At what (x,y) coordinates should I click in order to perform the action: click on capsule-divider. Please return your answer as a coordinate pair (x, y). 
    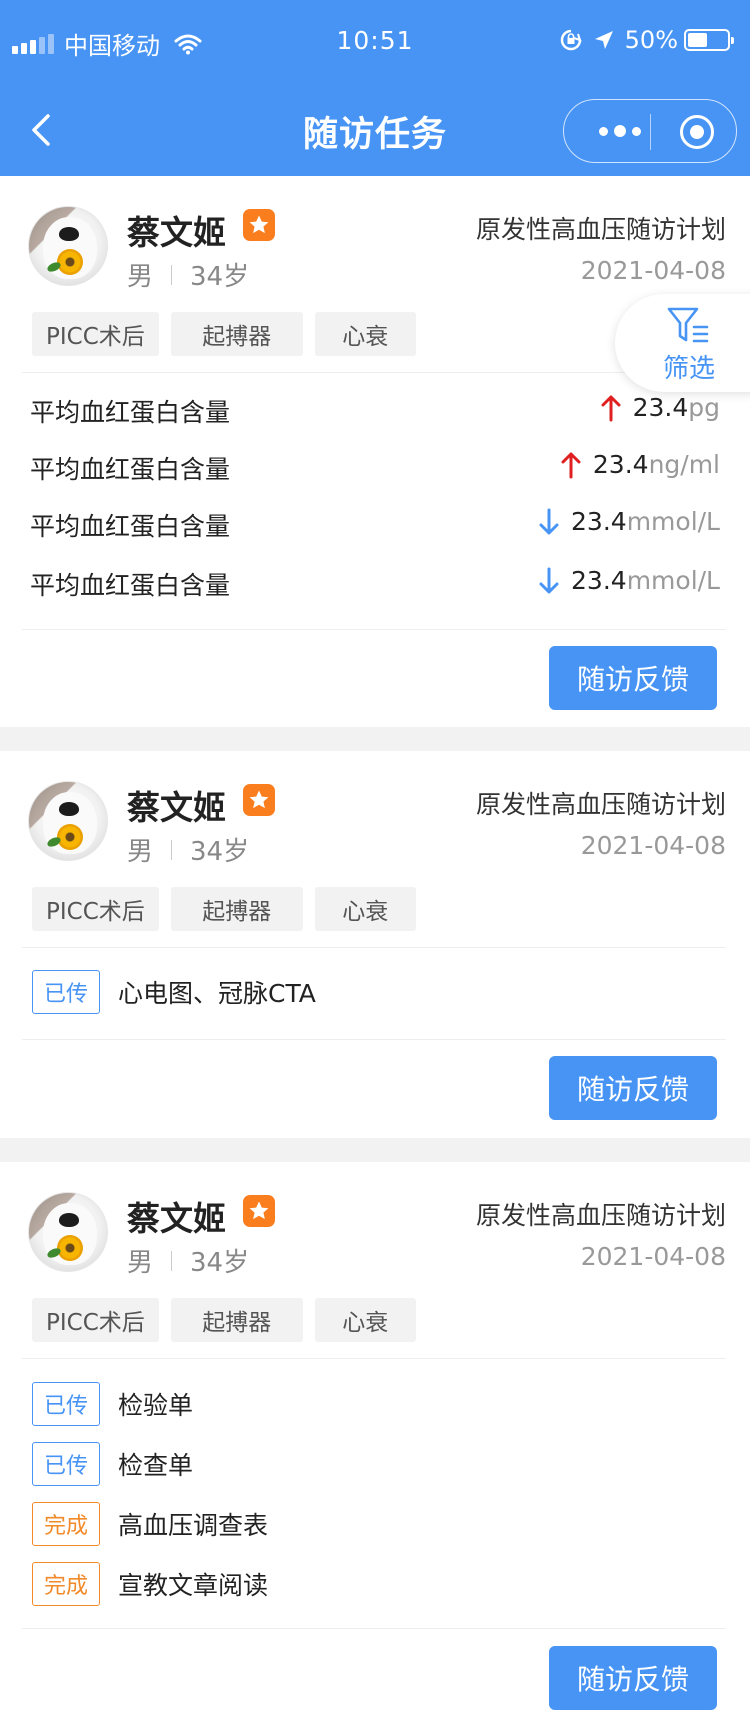
    Looking at the image, I should click on (650, 132).